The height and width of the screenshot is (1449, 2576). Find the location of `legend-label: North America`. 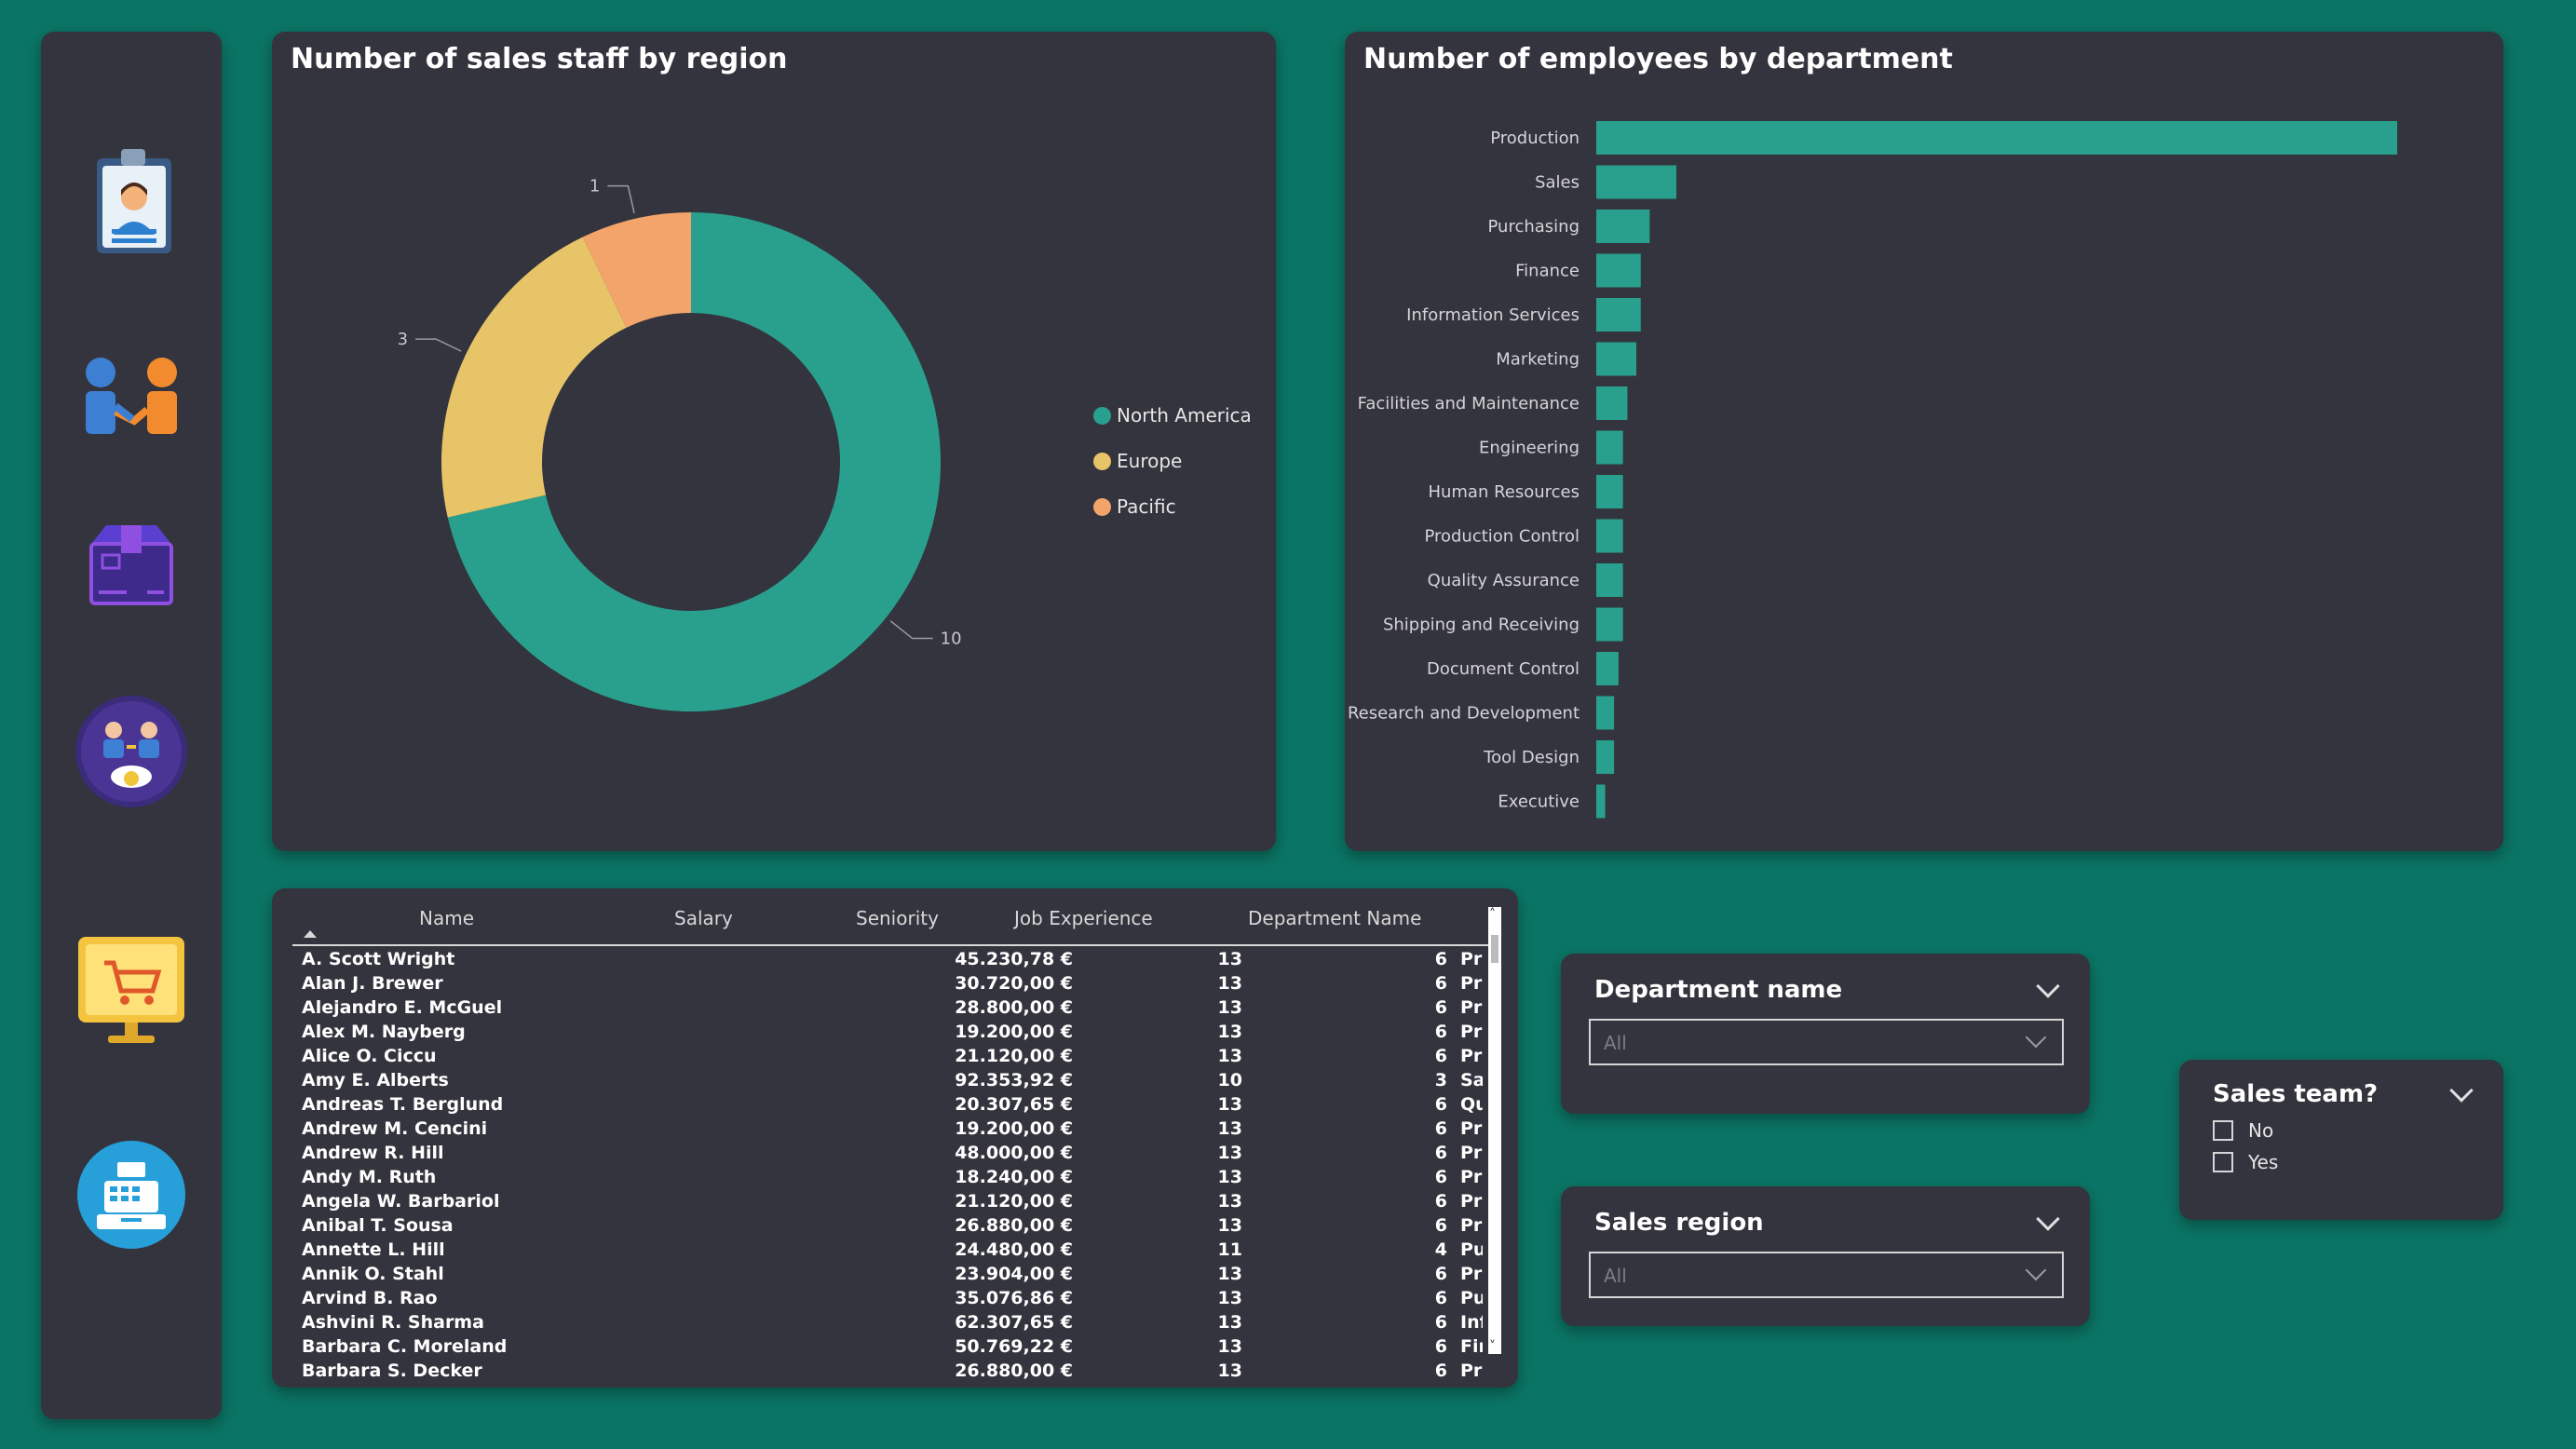

legend-label: North America is located at coordinates (1184, 415).